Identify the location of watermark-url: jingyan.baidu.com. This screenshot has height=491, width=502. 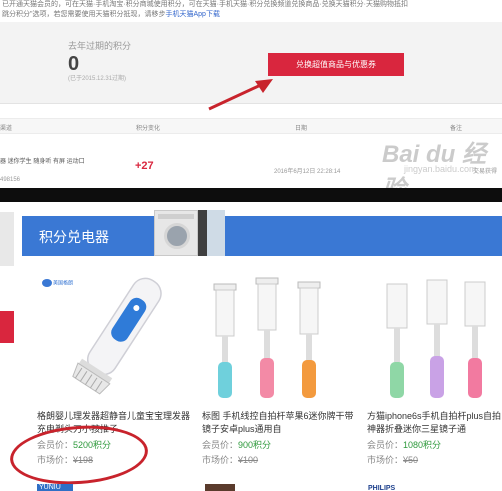
(440, 169).